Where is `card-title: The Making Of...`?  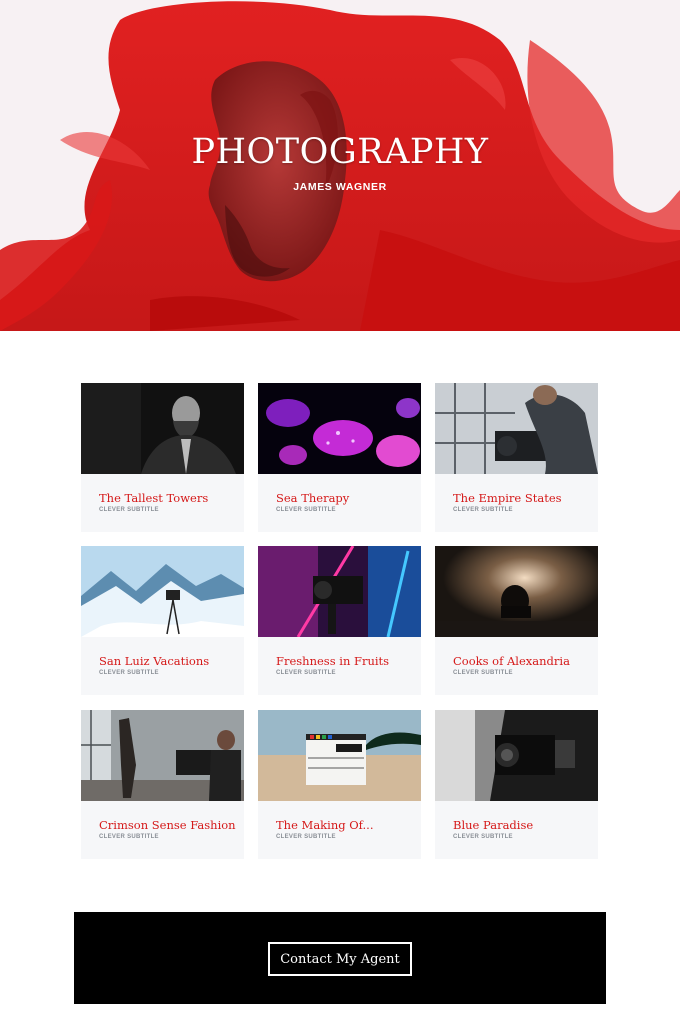
card-title: The Making Of... is located at coordinates (324, 825).